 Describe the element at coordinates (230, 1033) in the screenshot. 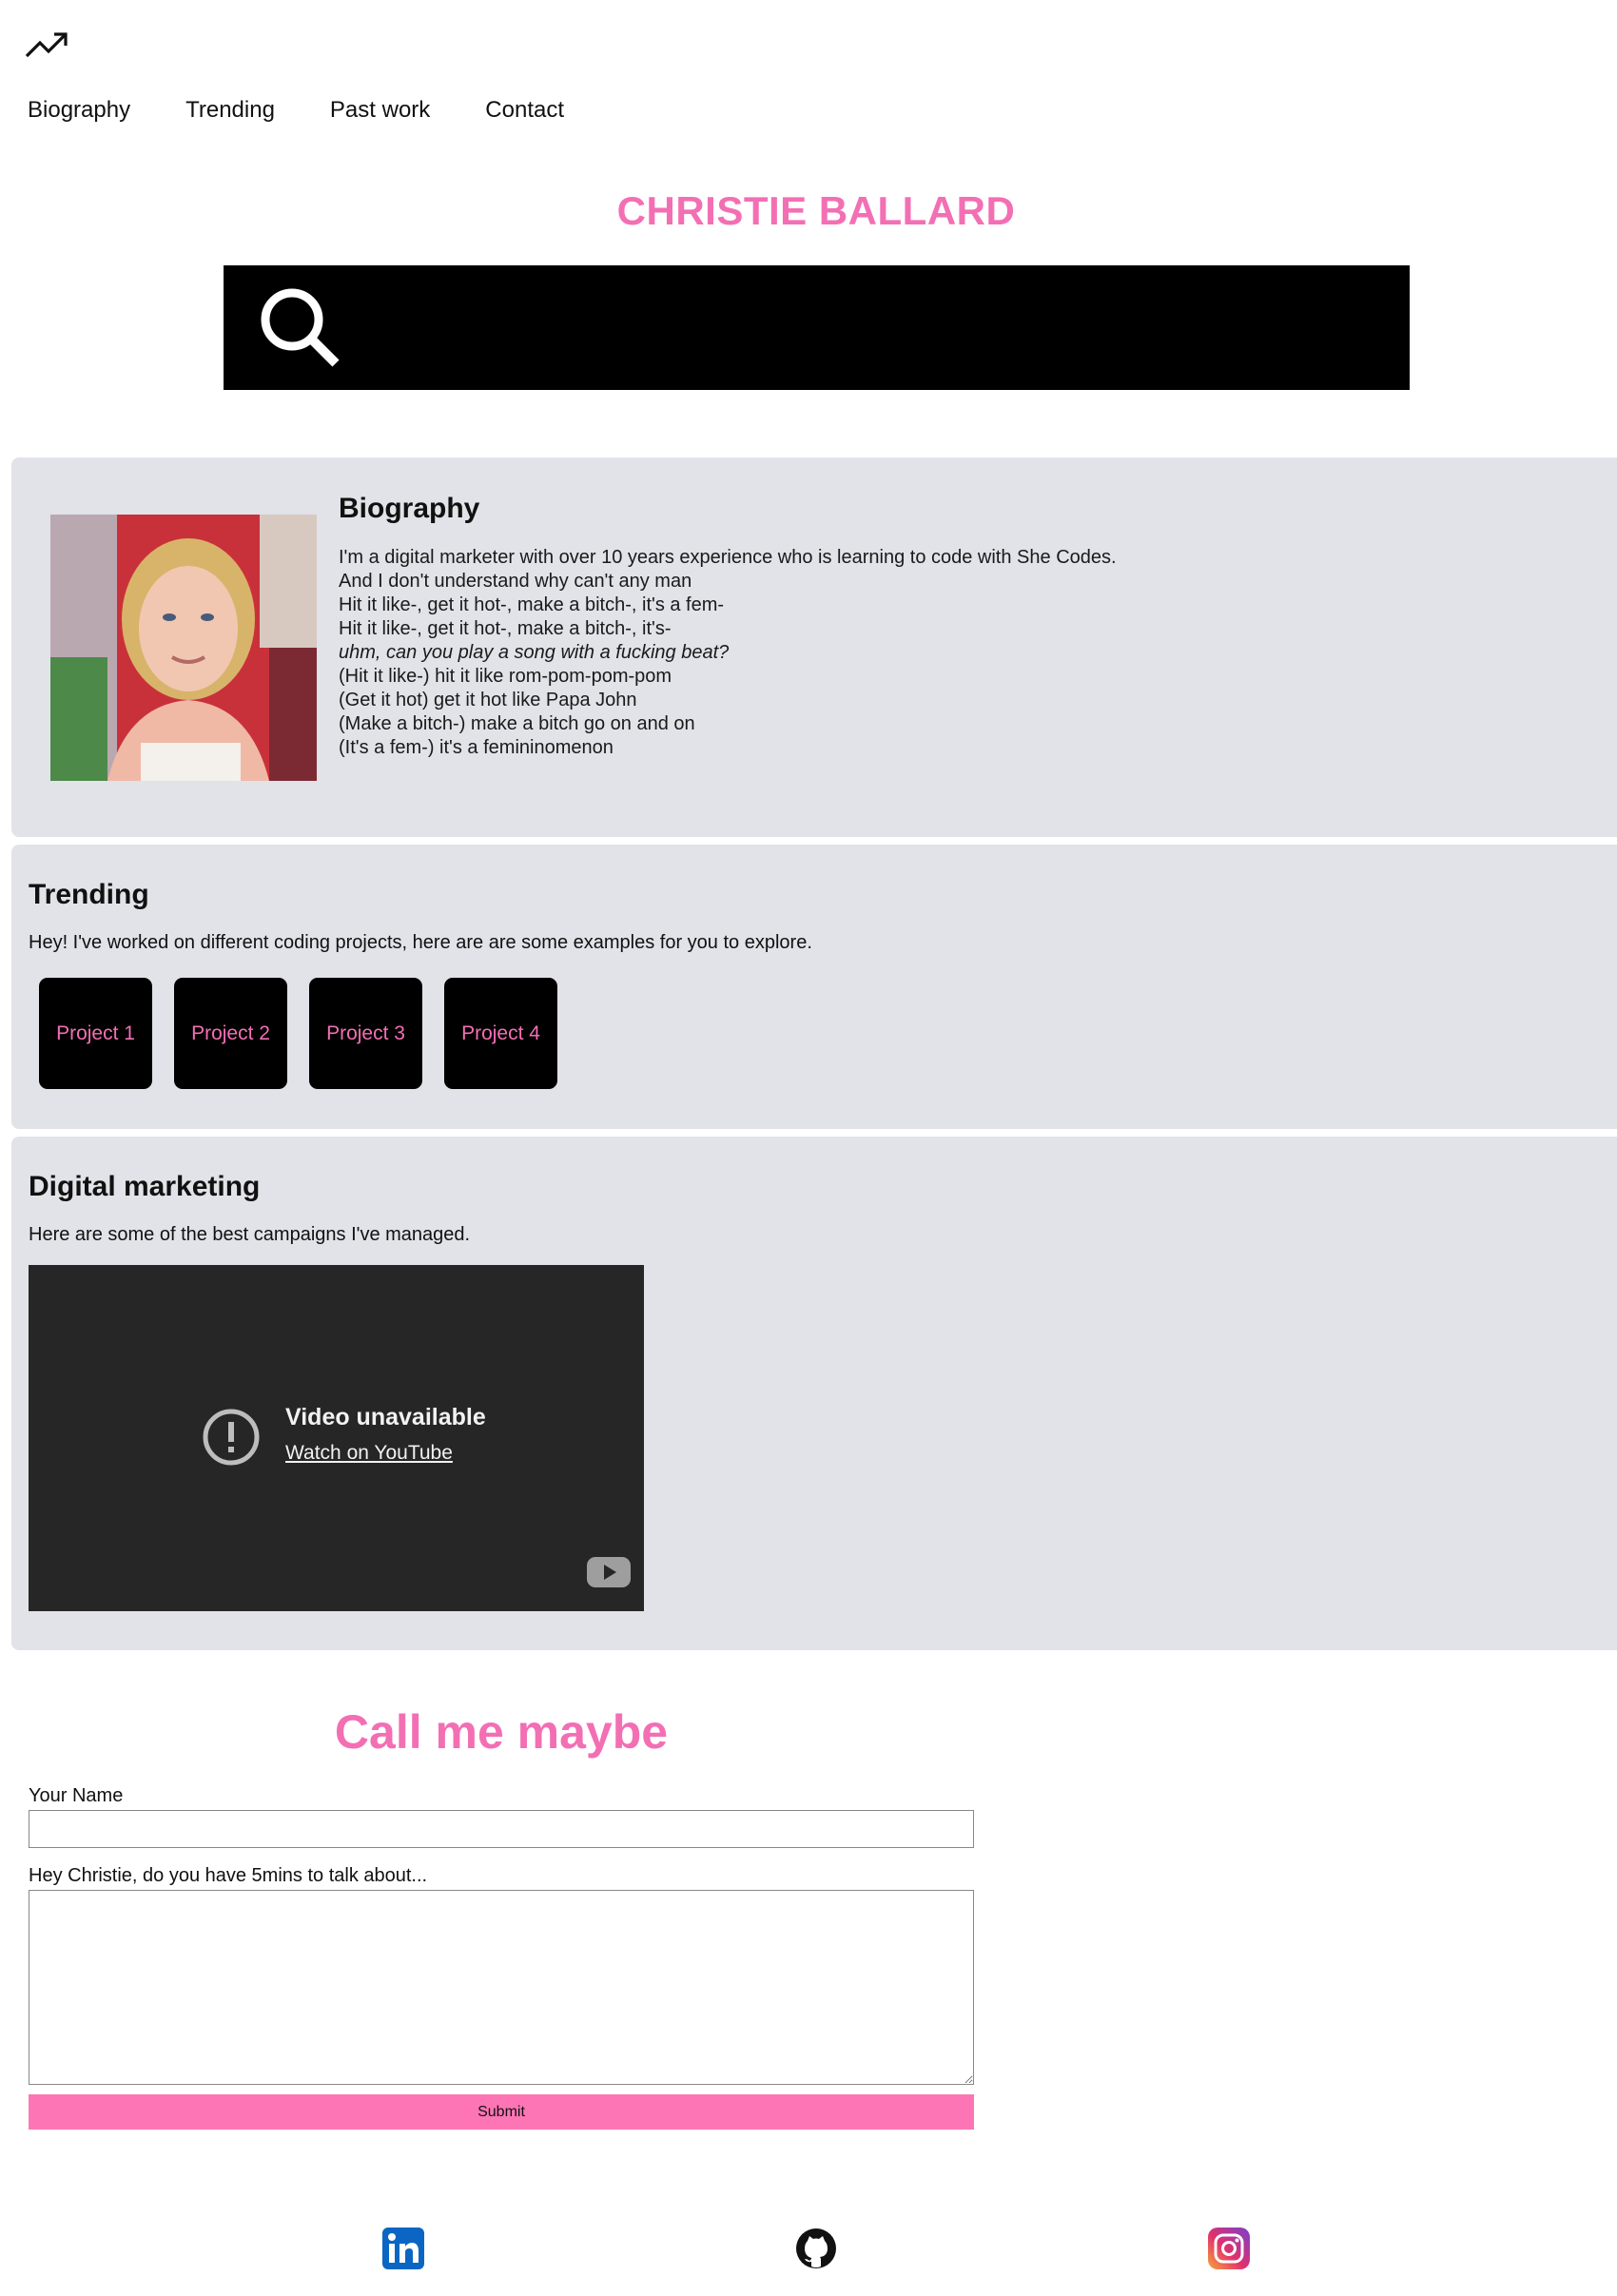

I see `project-2-button: Project 2` at that location.